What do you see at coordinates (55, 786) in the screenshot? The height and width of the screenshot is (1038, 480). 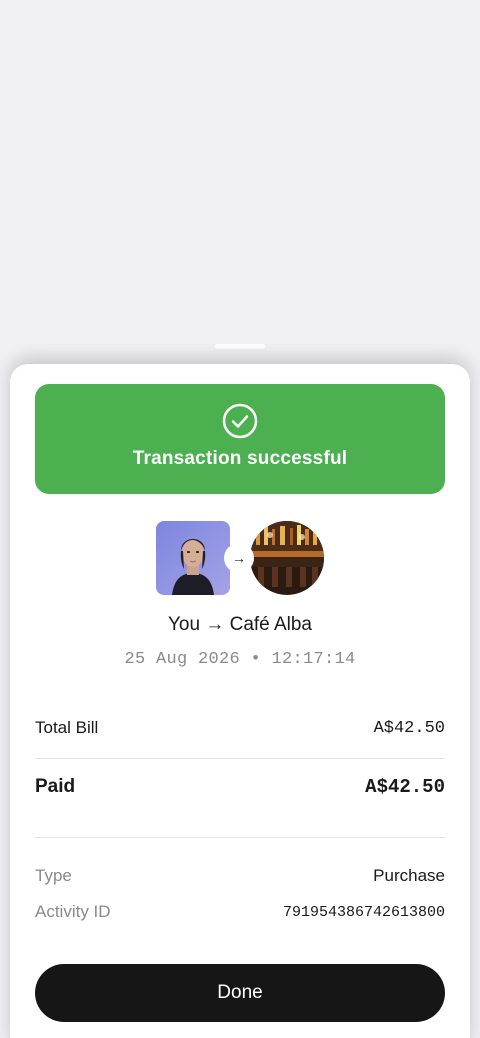 I see `paid-label: Paid` at bounding box center [55, 786].